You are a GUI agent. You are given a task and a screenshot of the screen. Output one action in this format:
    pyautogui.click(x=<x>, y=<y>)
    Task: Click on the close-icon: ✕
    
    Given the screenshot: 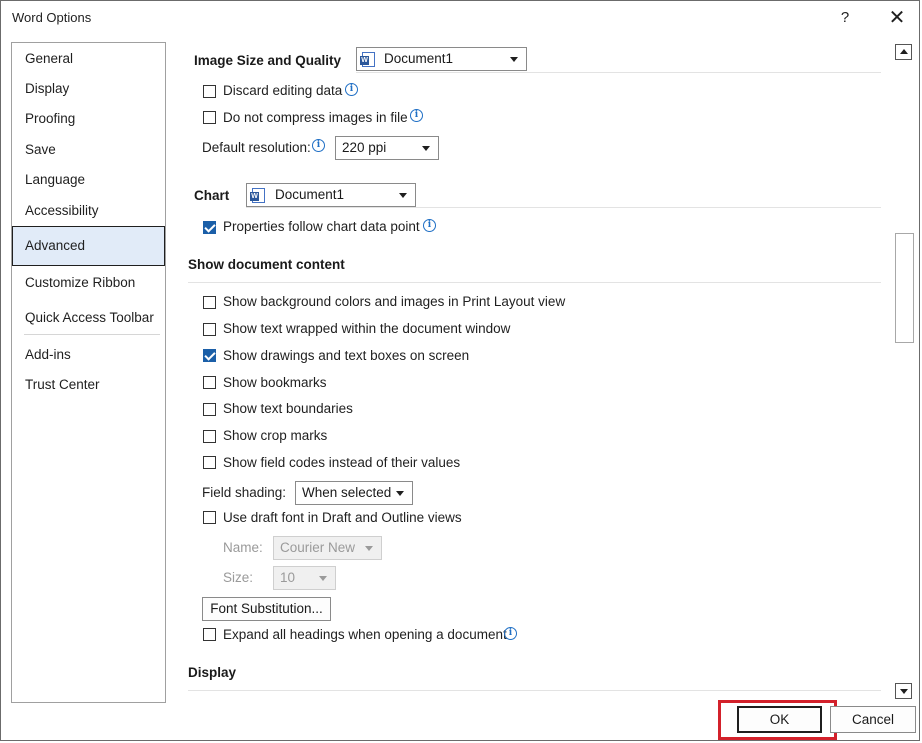 What is the action you would take?
    pyautogui.click(x=897, y=18)
    